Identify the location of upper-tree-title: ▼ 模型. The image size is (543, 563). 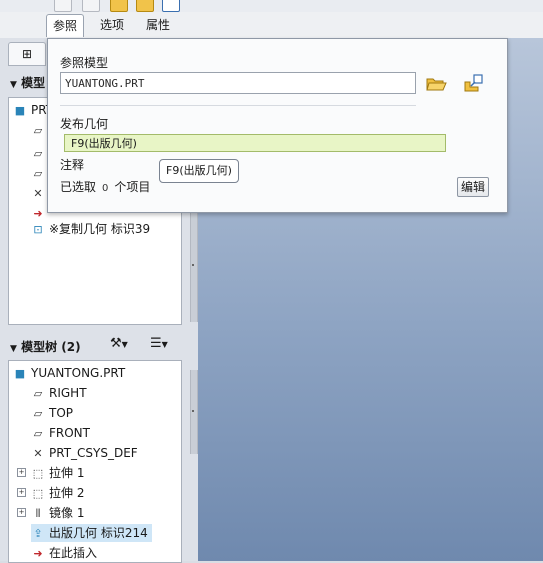
(27, 82).